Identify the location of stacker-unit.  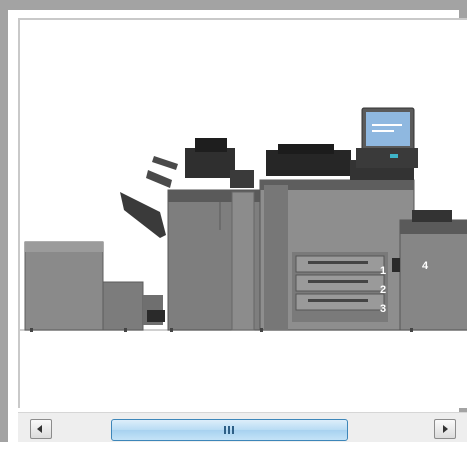
(94, 286).